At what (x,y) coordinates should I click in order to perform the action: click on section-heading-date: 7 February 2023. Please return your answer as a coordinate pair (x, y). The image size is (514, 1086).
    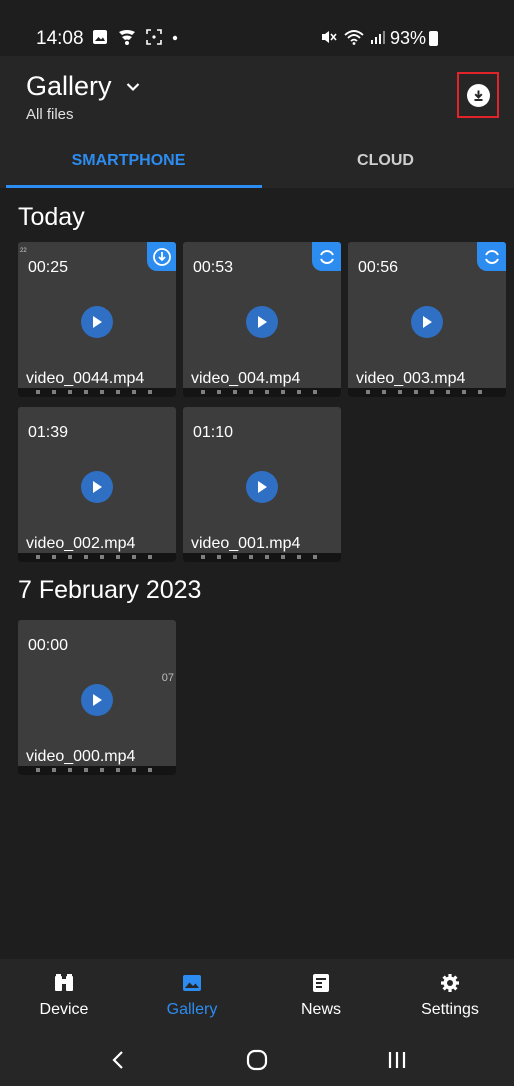
    Looking at the image, I should click on (110, 590).